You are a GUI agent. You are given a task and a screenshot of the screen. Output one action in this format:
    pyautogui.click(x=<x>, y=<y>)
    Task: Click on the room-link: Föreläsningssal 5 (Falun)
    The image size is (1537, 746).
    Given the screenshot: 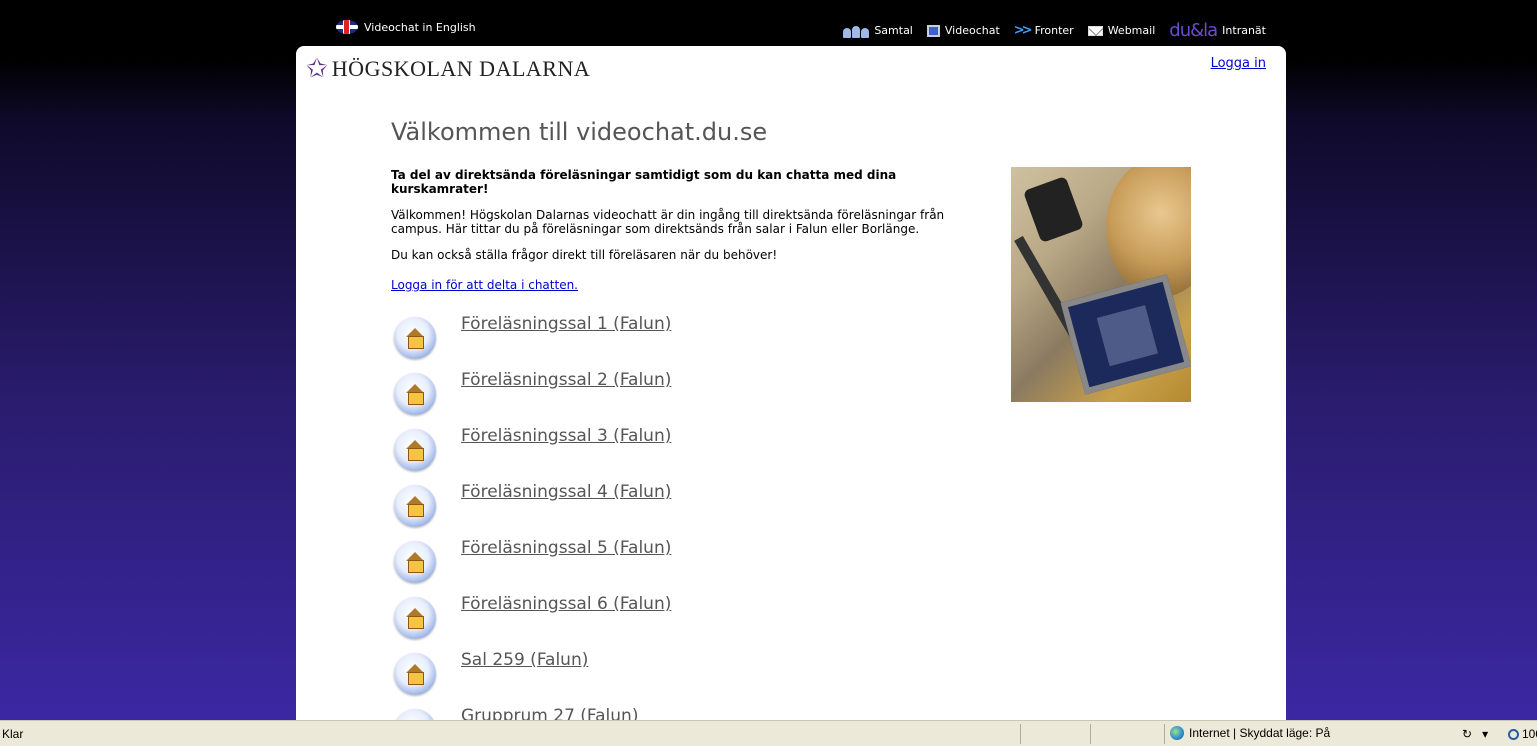 What is the action you would take?
    pyautogui.click(x=566, y=548)
    